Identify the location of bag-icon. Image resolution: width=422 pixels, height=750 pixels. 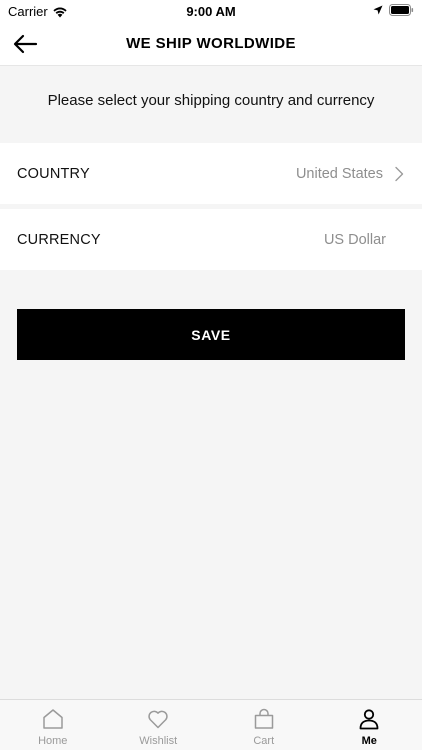
(263, 718).